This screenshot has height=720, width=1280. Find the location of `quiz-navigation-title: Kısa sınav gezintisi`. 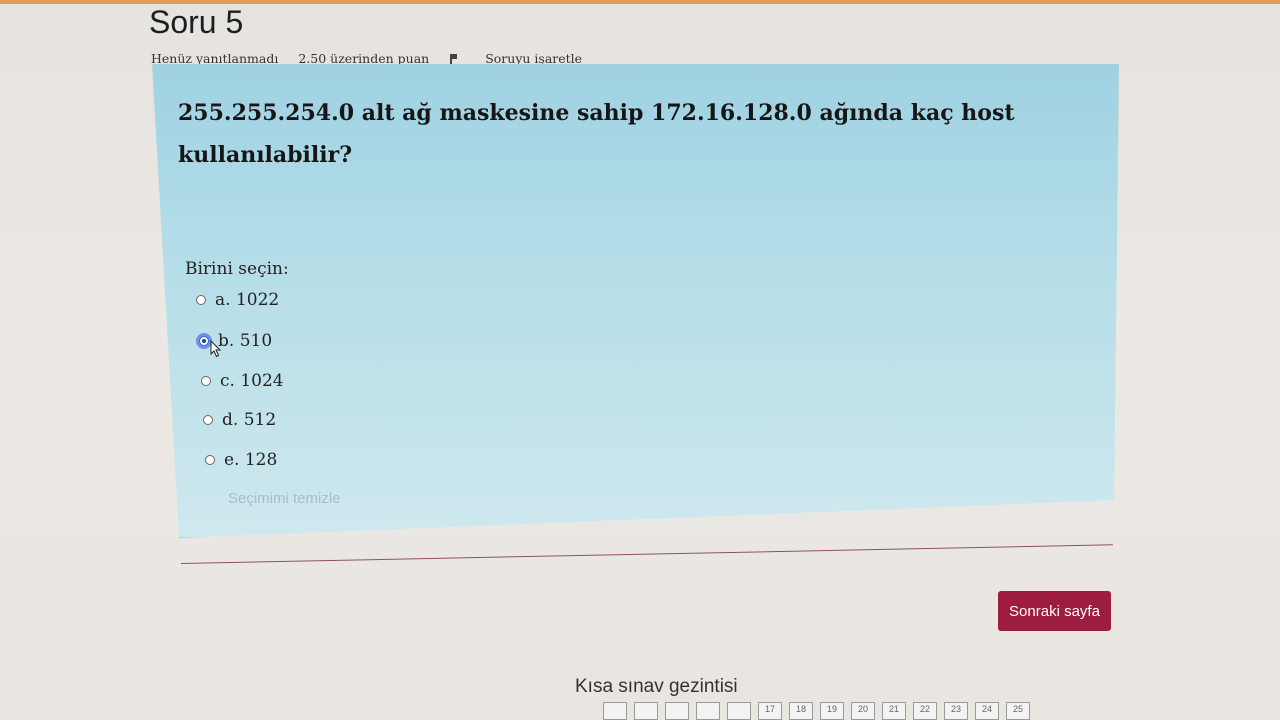

quiz-navigation-title: Kısa sınav gezintisi is located at coordinates (656, 686).